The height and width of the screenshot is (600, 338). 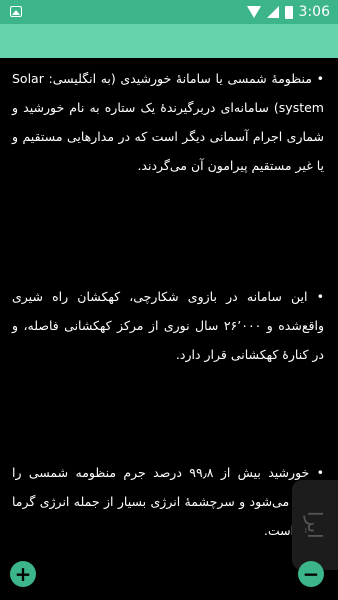 What do you see at coordinates (272, 12) in the screenshot?
I see `signal-icon` at bounding box center [272, 12].